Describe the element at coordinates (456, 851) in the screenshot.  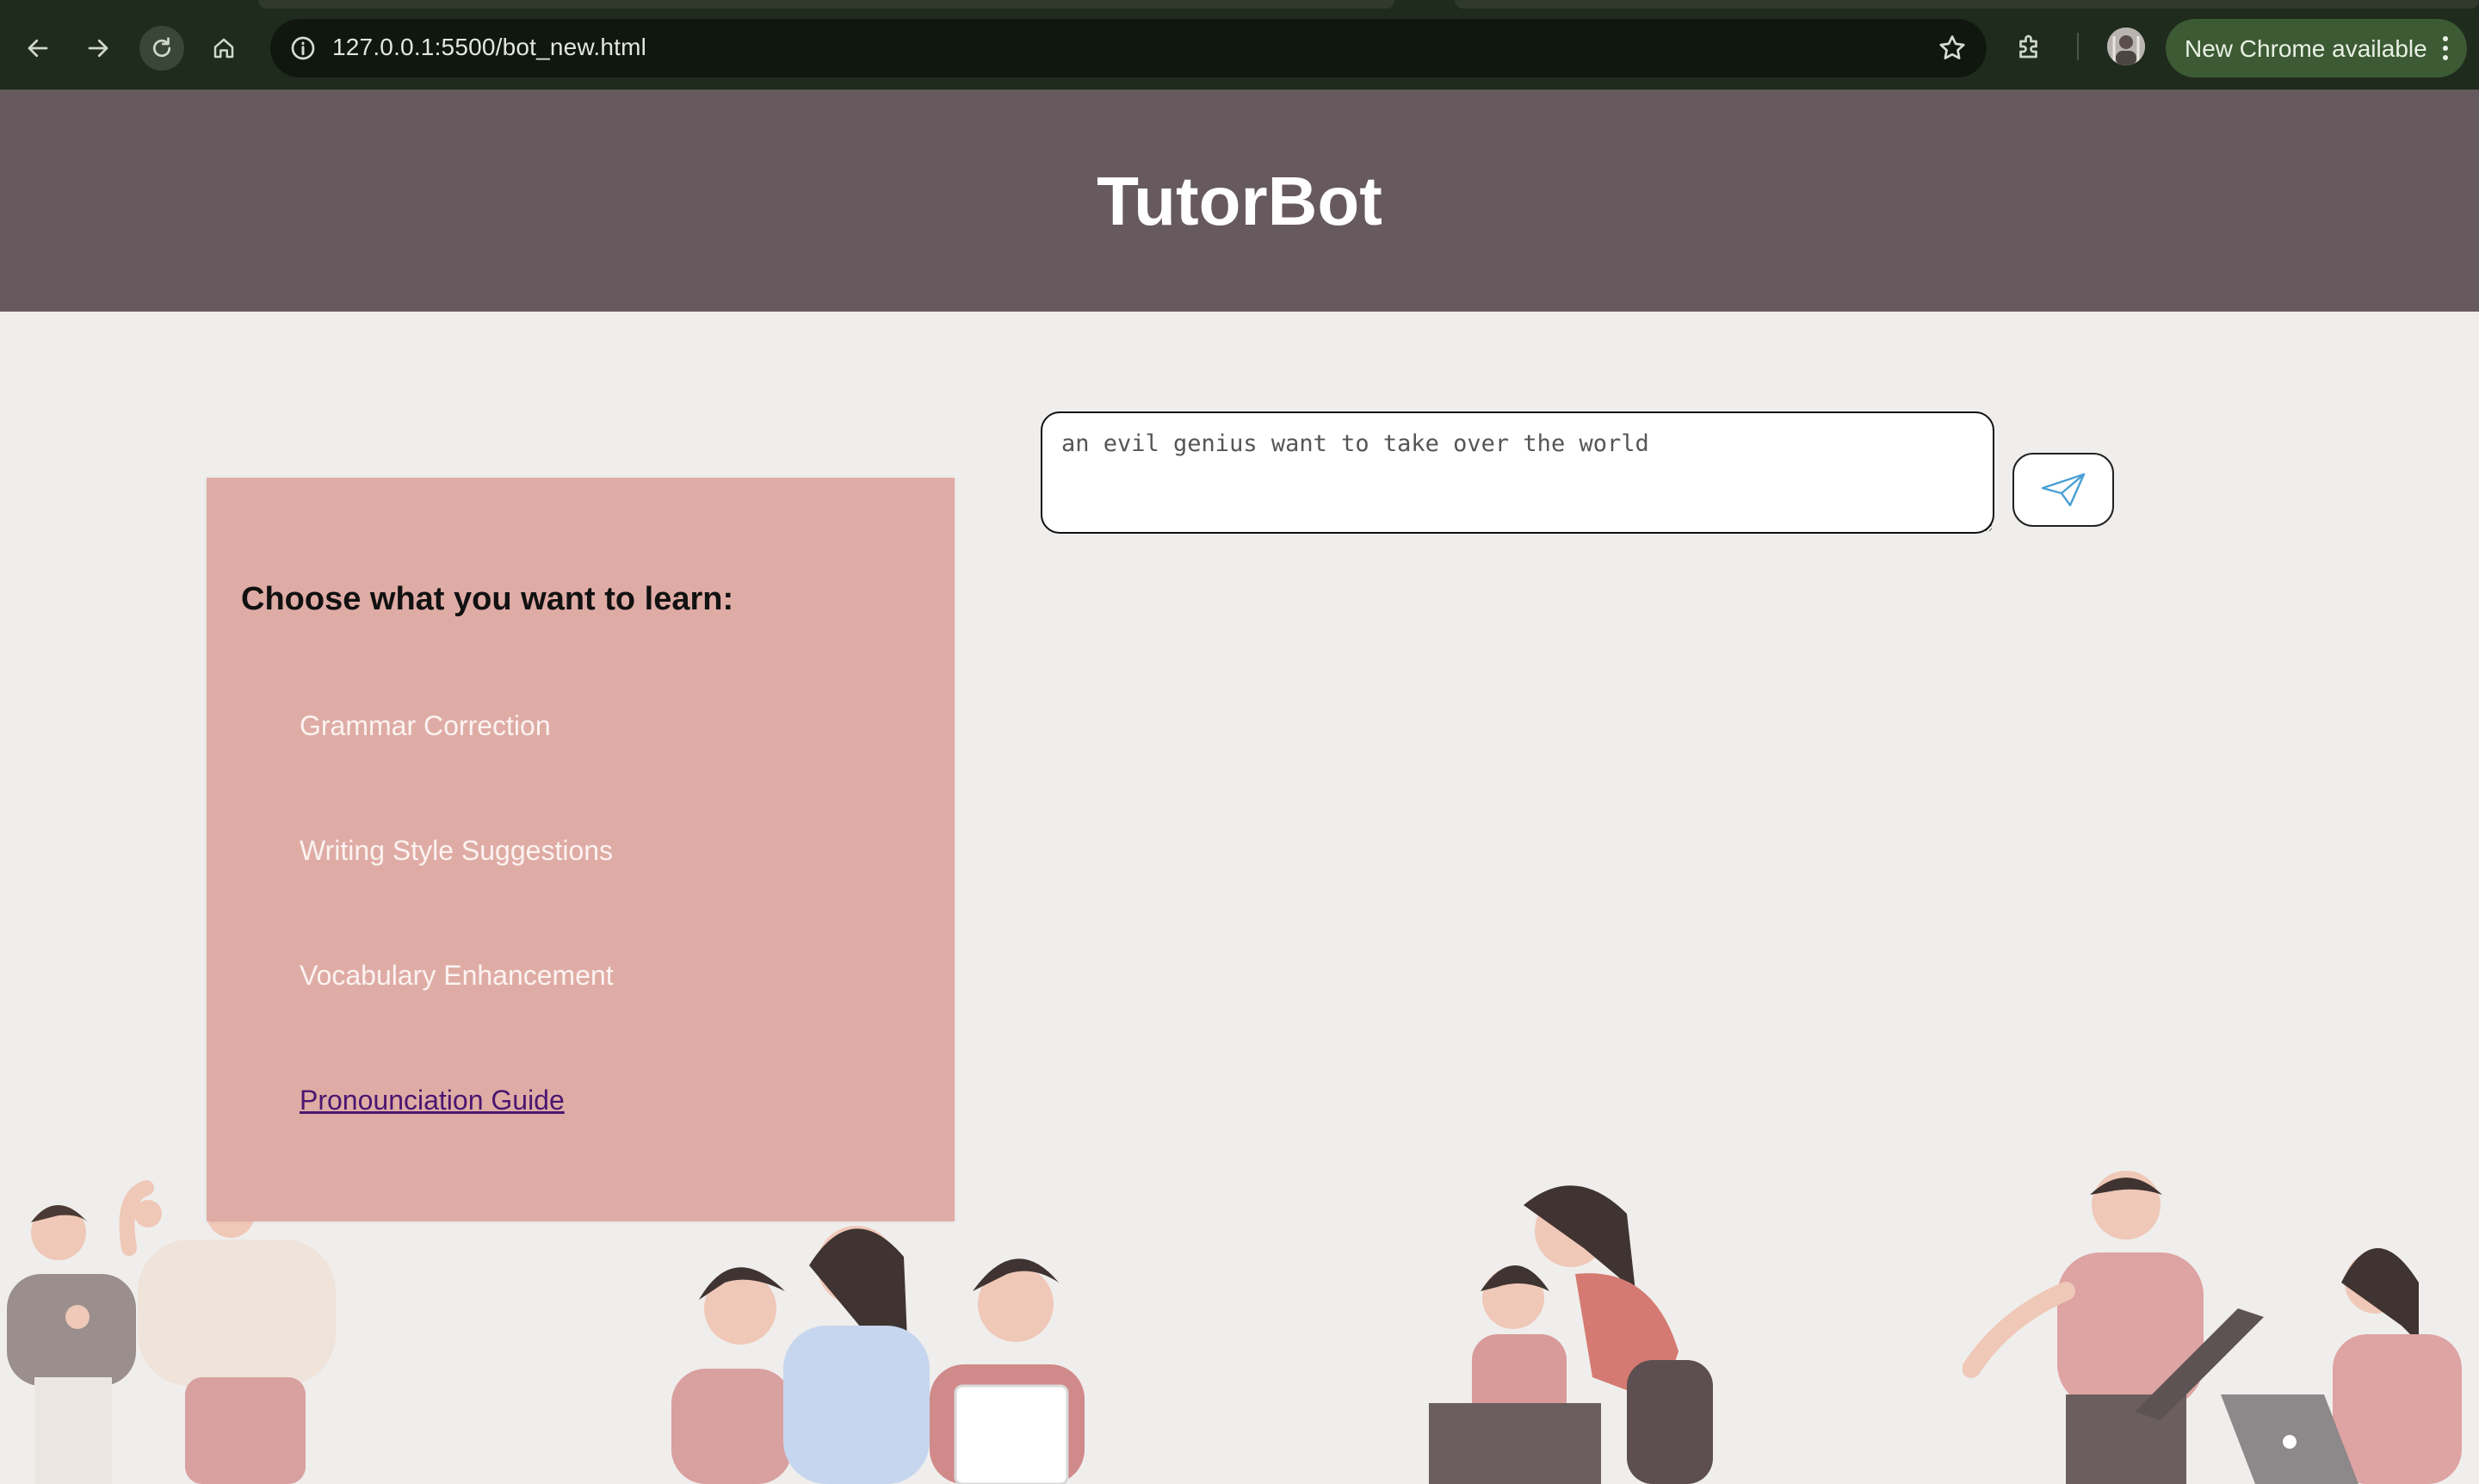
I see `option-writing-style-suggestions: Writing Style Suggestions` at that location.